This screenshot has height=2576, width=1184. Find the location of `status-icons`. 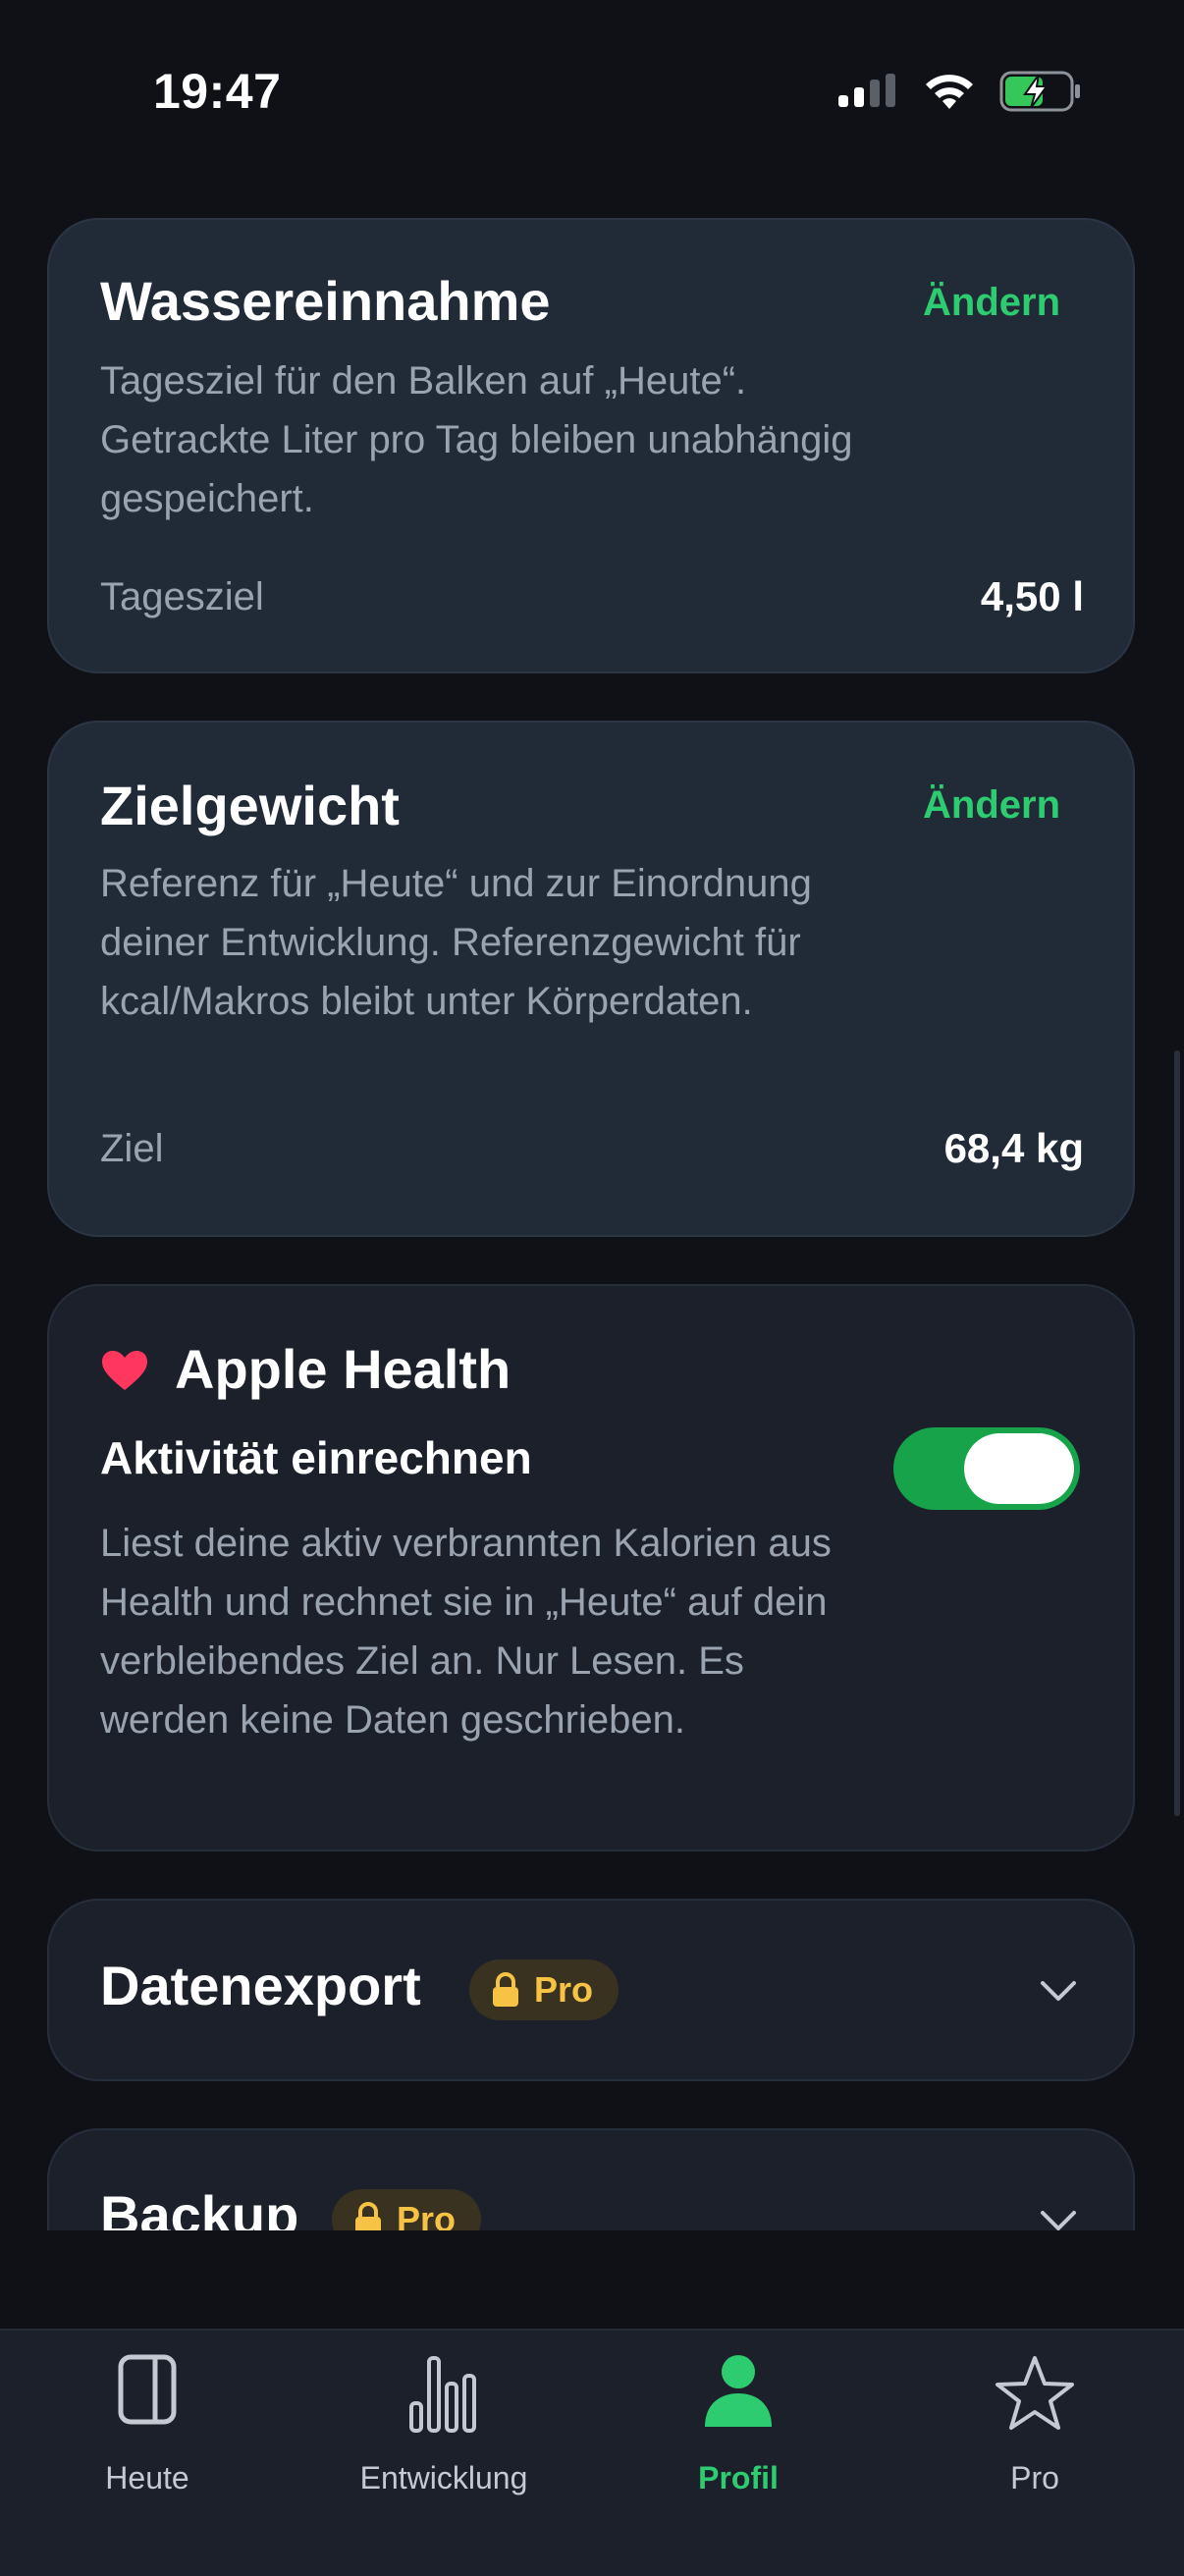

status-icons is located at coordinates (960, 91).